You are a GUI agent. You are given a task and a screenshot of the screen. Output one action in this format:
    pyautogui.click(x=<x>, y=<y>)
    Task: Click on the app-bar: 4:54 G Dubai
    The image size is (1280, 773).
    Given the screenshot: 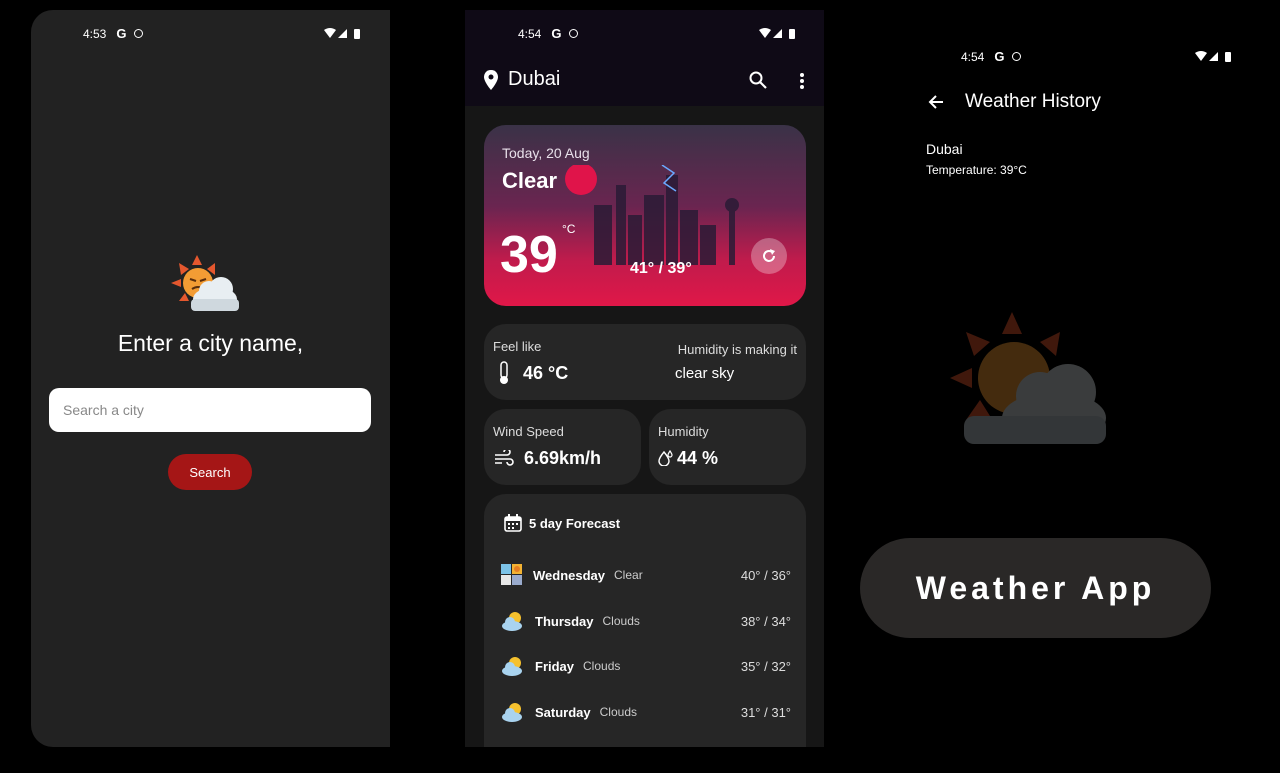 What is the action you would take?
    pyautogui.click(x=644, y=58)
    